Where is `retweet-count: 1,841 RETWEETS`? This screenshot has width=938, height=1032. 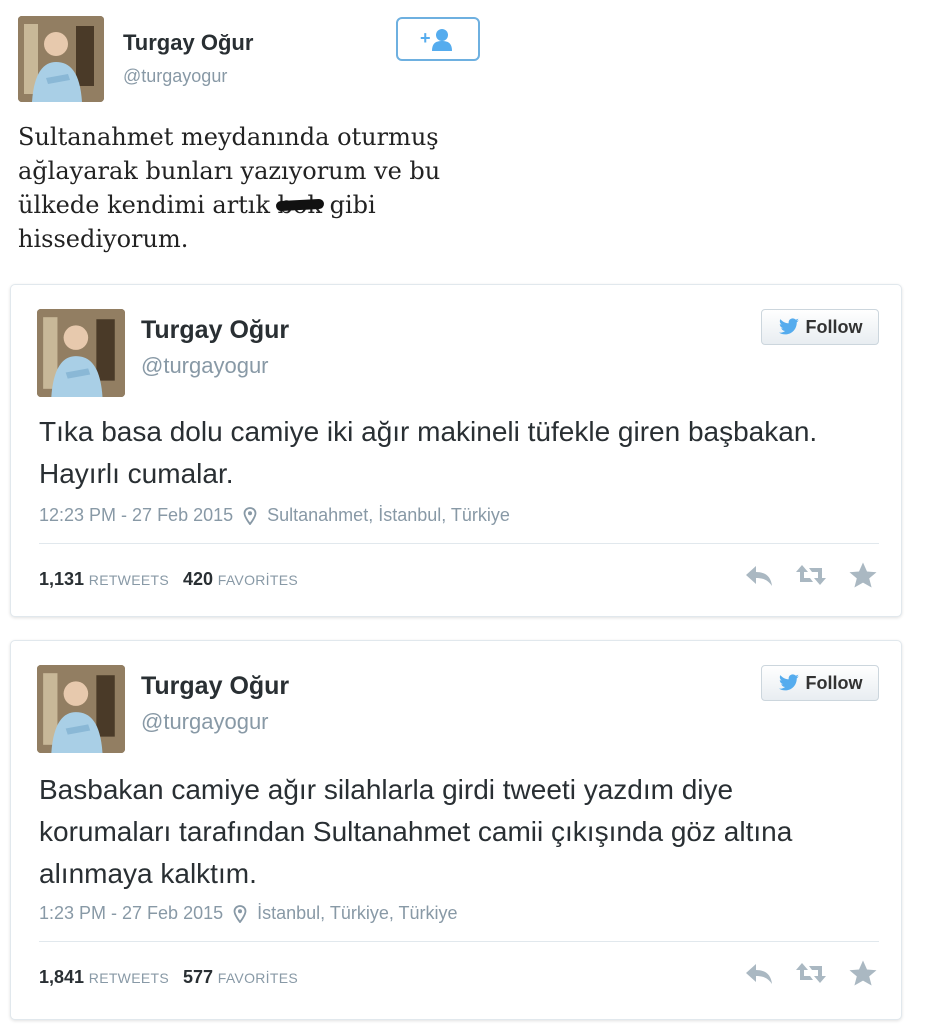
retweet-count: 1,841 RETWEETS is located at coordinates (104, 977).